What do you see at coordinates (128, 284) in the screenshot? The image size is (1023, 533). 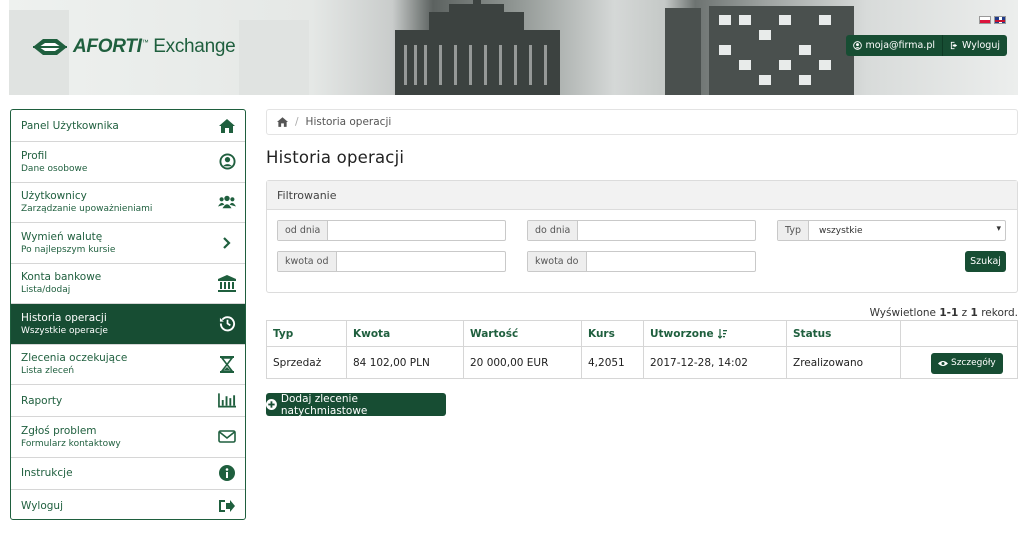 I see `sidebar-item-bank-accounts: Konta bankowe Lista/dodaj` at bounding box center [128, 284].